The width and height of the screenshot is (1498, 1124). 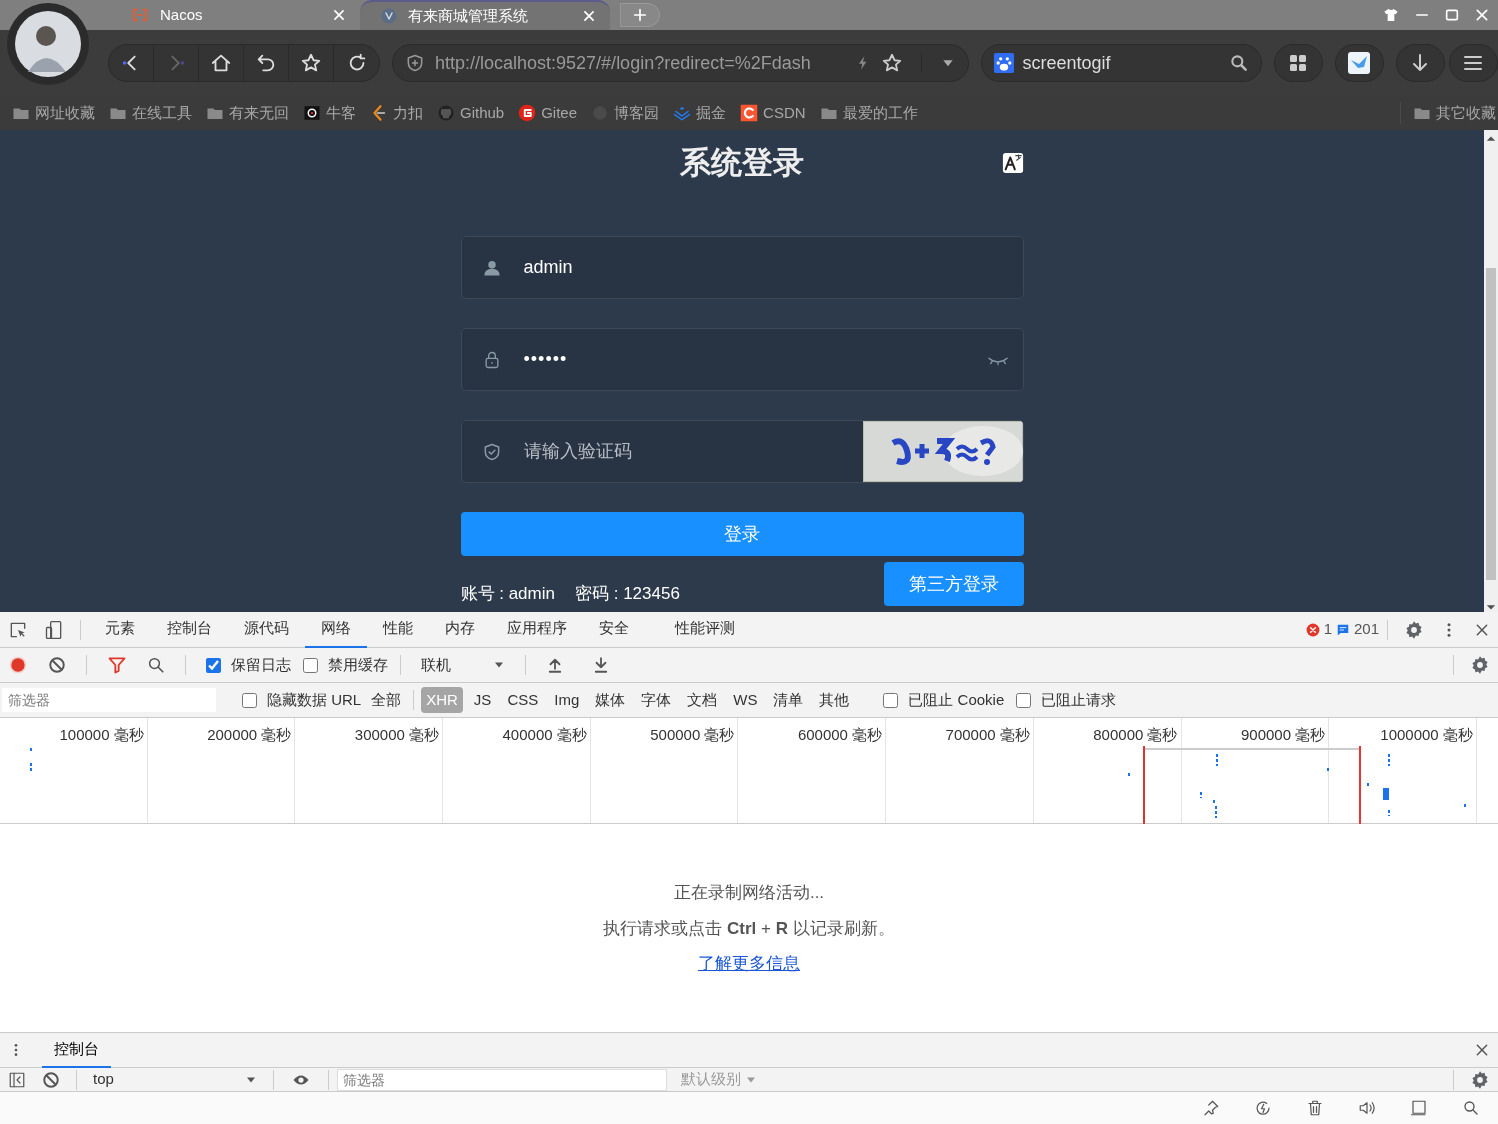 What do you see at coordinates (120, 629) in the screenshot?
I see `devtools-tab: 元素` at bounding box center [120, 629].